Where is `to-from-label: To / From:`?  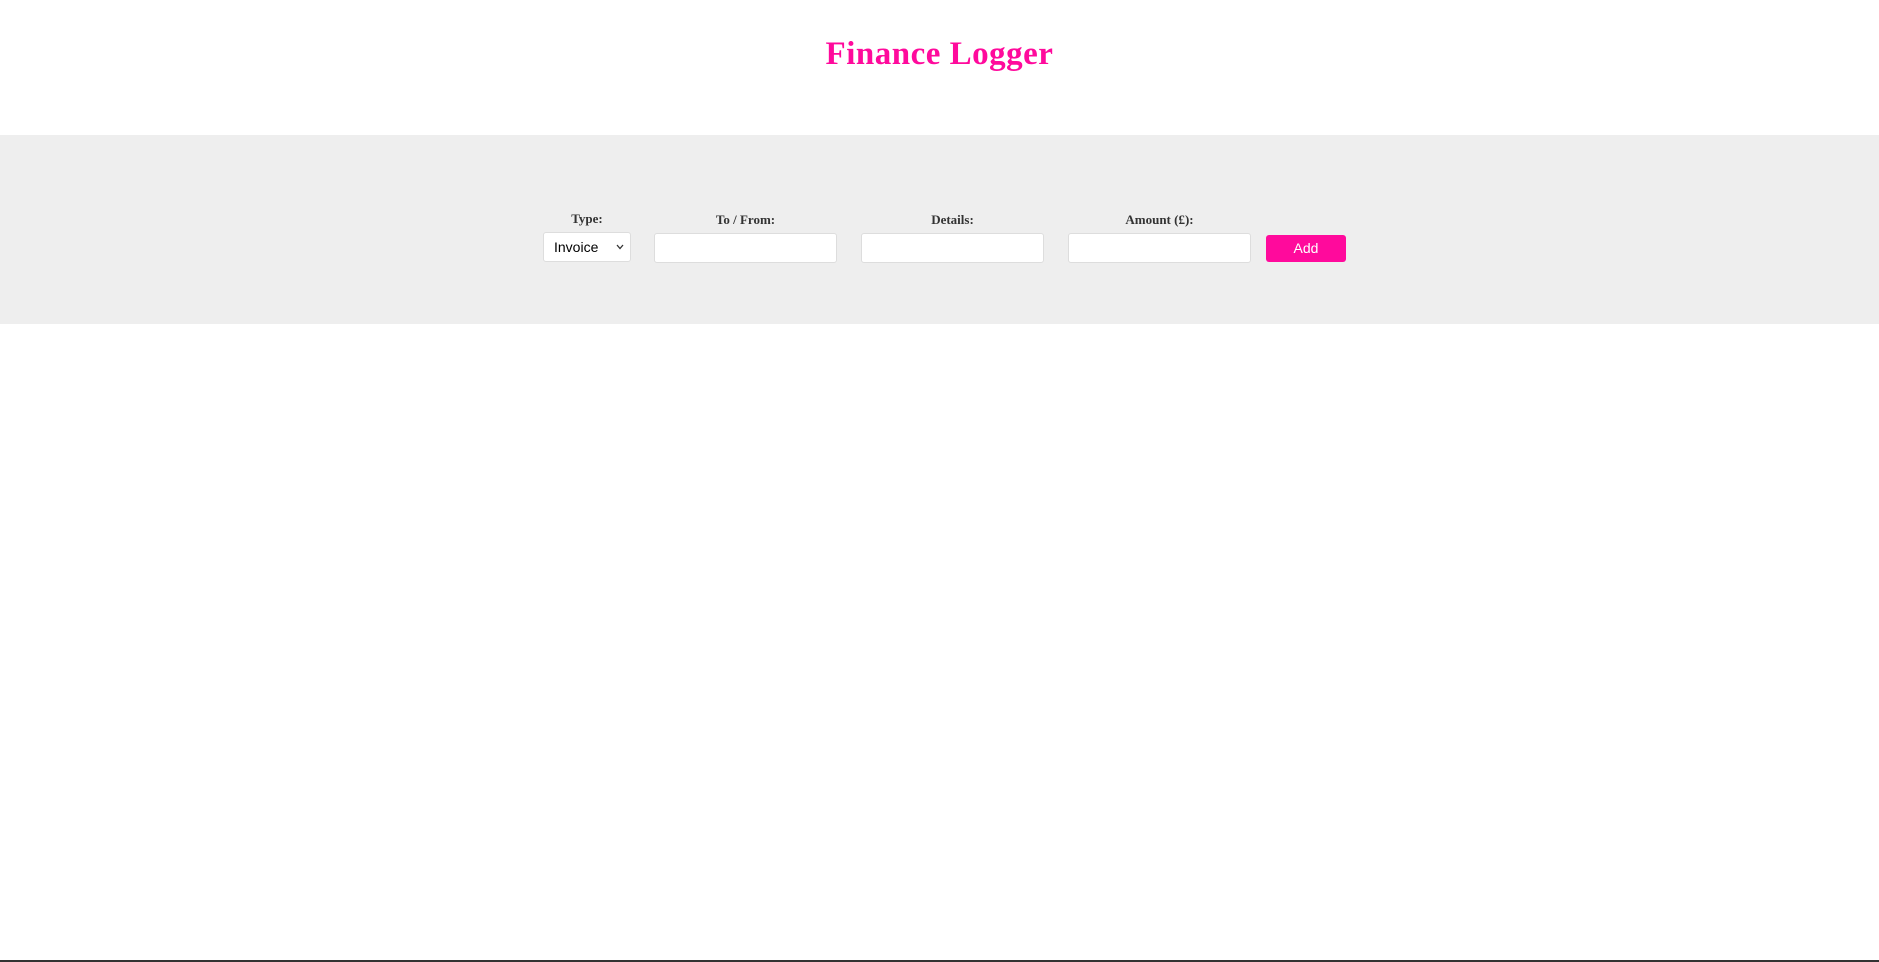
to-from-label: To / From: is located at coordinates (745, 219).